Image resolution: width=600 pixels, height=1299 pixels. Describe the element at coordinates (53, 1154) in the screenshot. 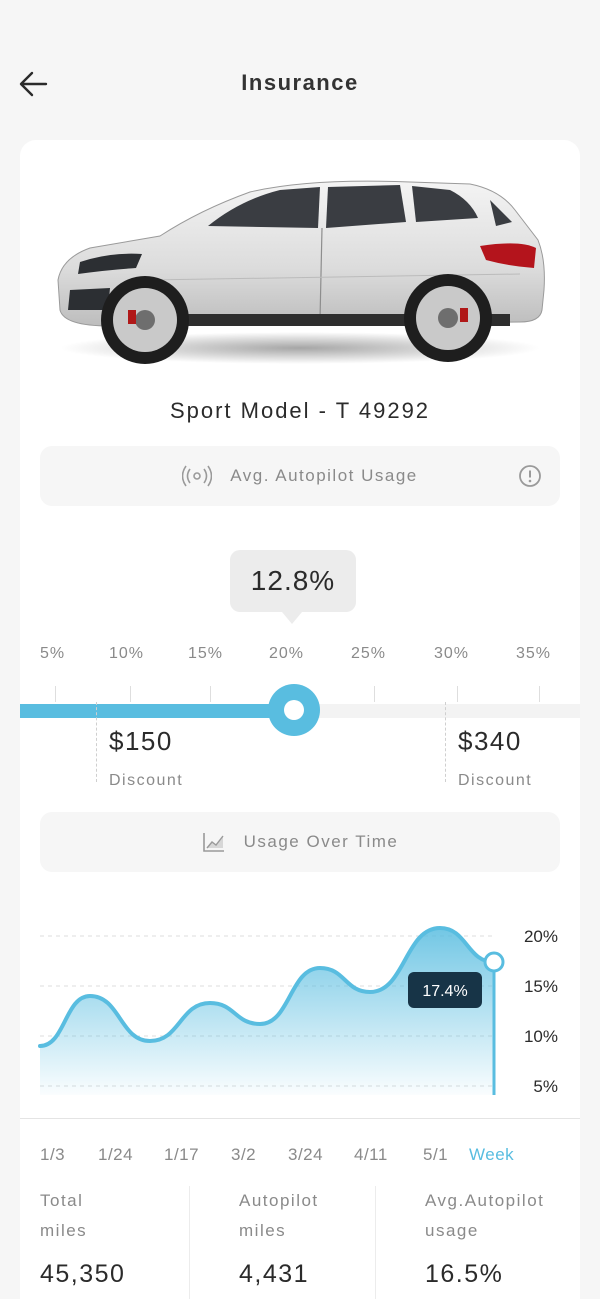

I see `x-tick-label: 1/3` at that location.